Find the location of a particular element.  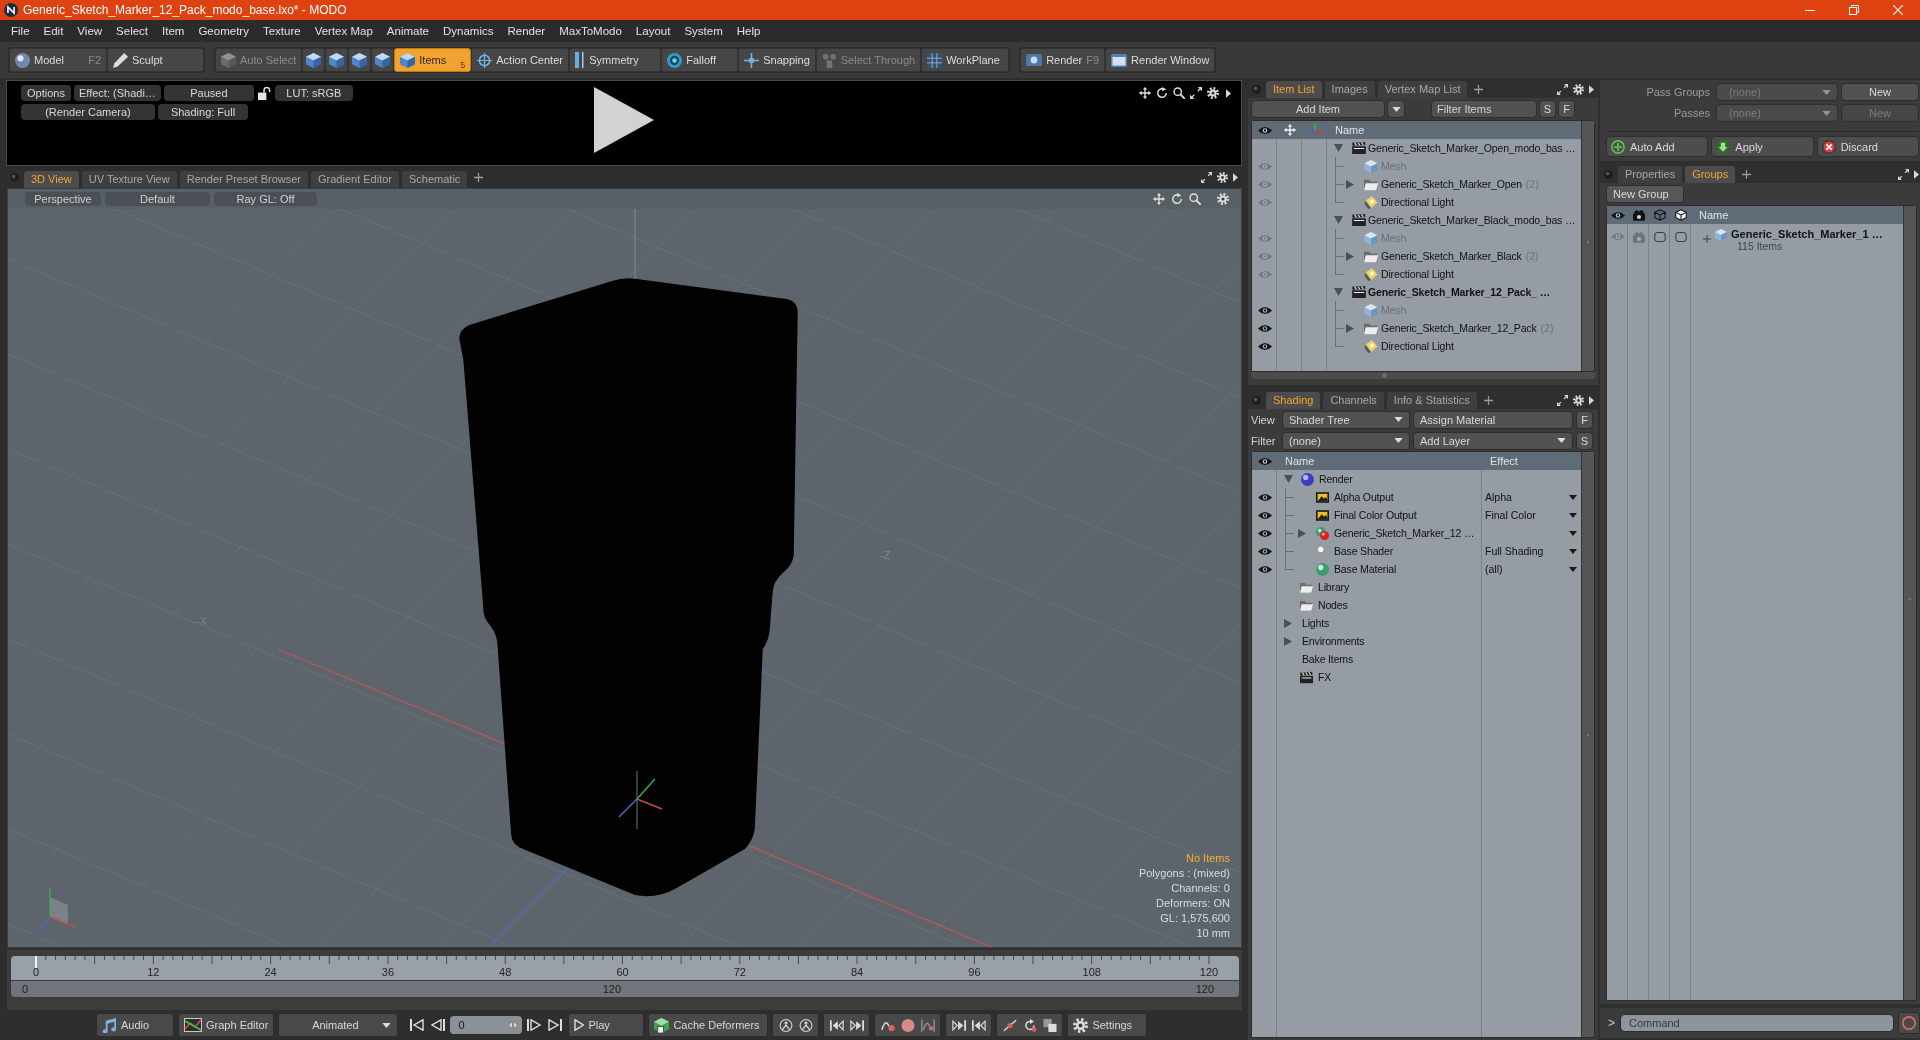

rotate-icon is located at coordinates (1162, 93).